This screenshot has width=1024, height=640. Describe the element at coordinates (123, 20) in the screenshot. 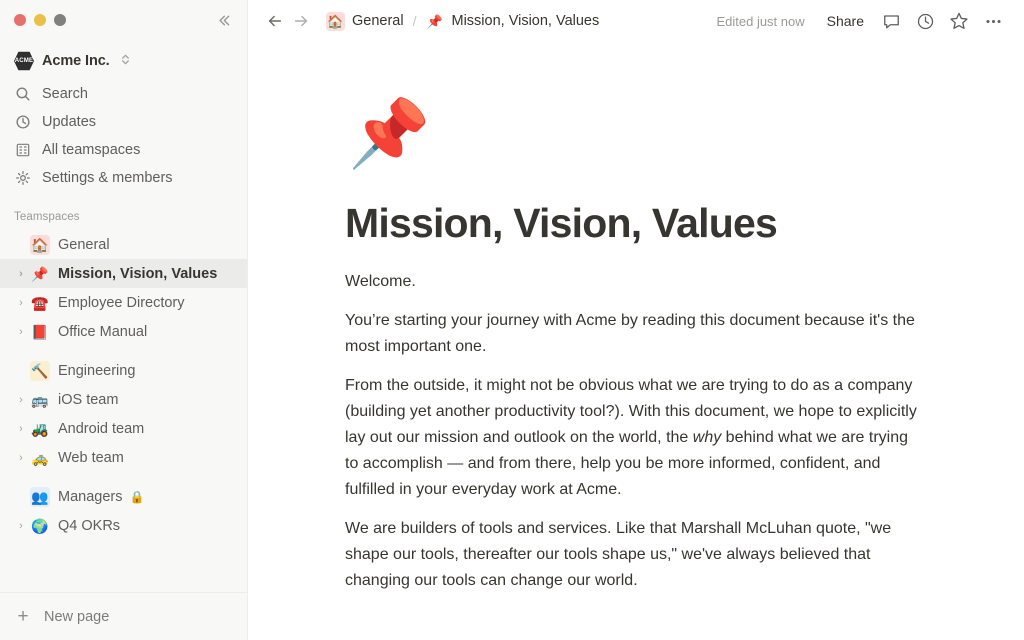

I see `window-titlebar` at that location.